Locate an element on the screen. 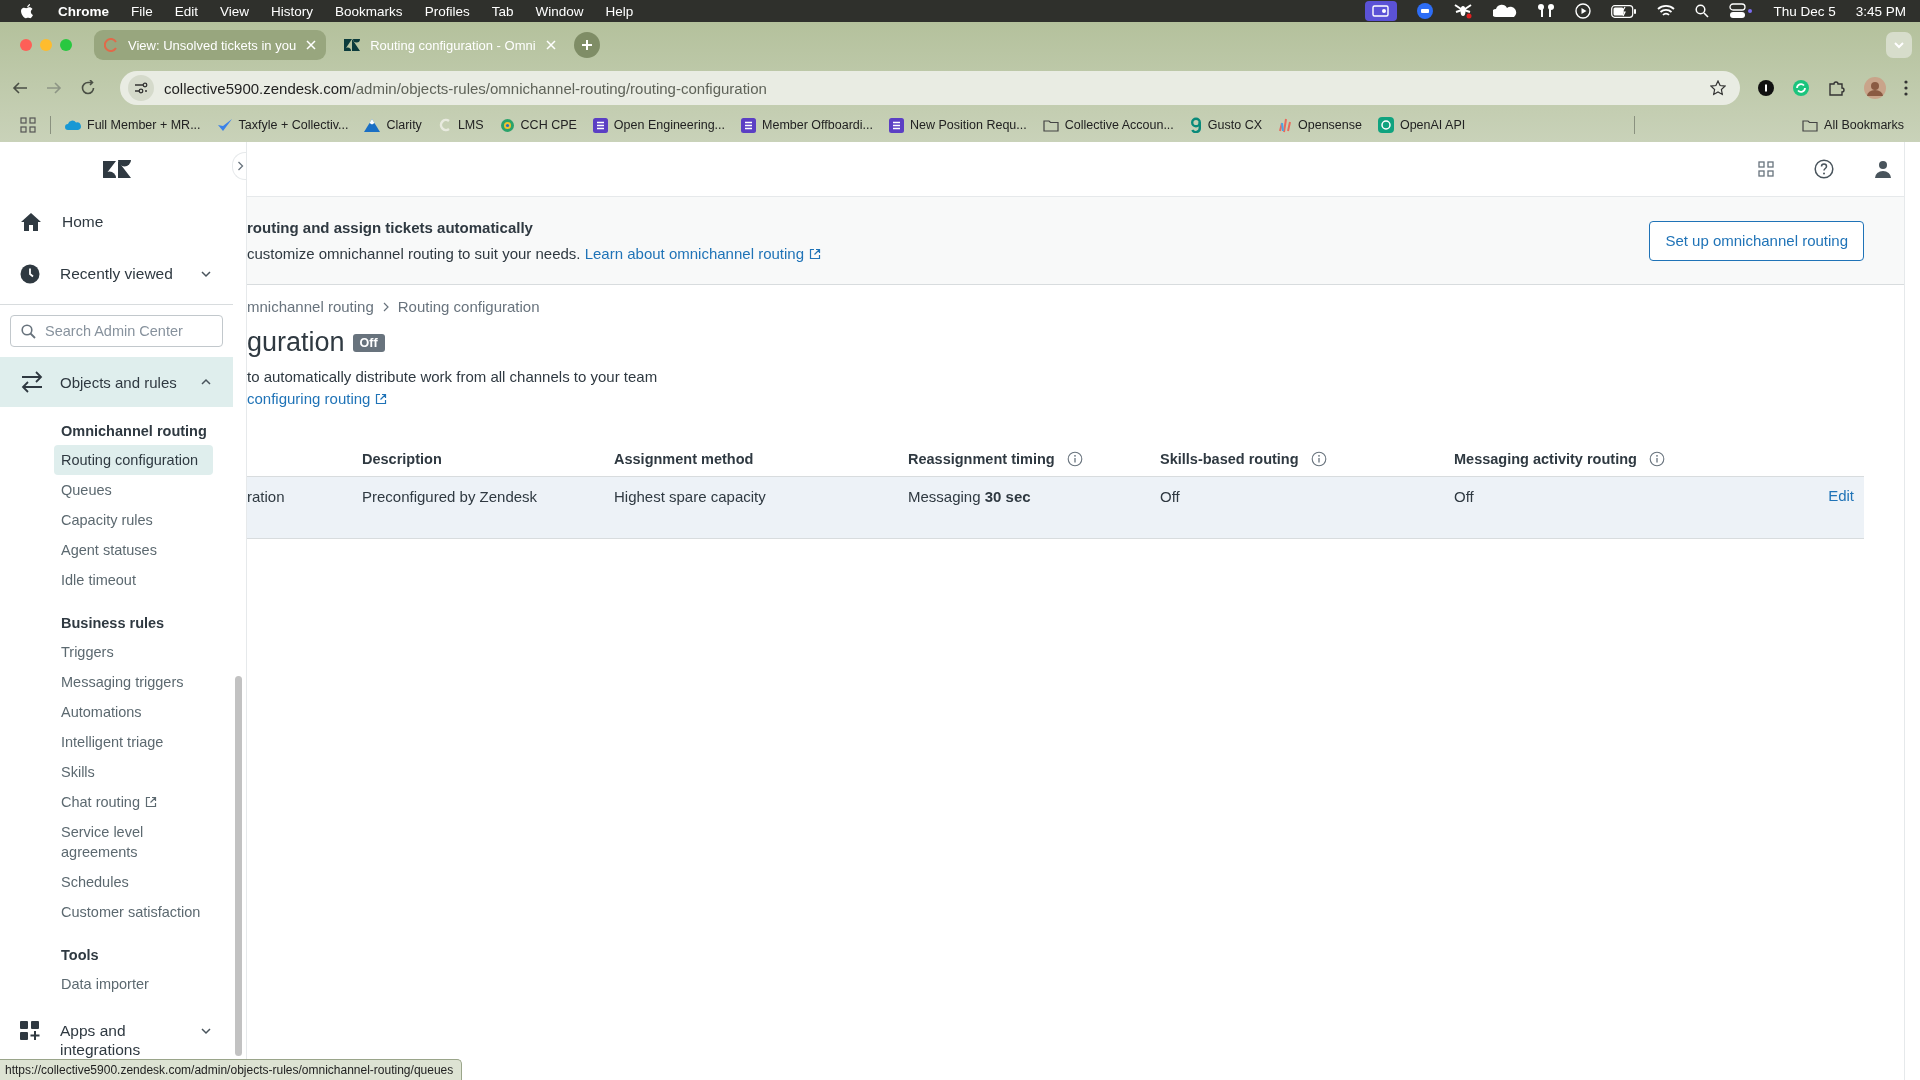 The height and width of the screenshot is (1080, 1920). bookmark-link: CCH CPE is located at coordinates (548, 125).